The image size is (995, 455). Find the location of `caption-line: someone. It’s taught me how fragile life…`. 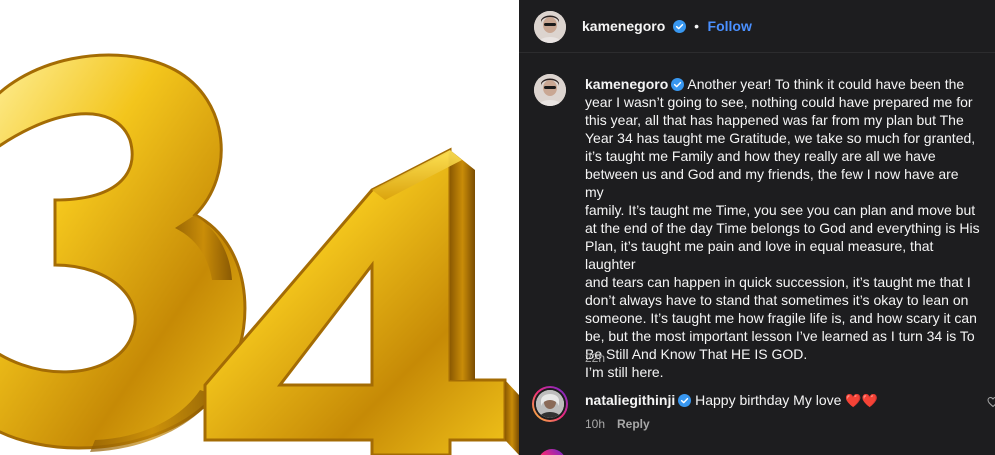

caption-line: someone. It’s taught me how fragile life… is located at coordinates (781, 318).